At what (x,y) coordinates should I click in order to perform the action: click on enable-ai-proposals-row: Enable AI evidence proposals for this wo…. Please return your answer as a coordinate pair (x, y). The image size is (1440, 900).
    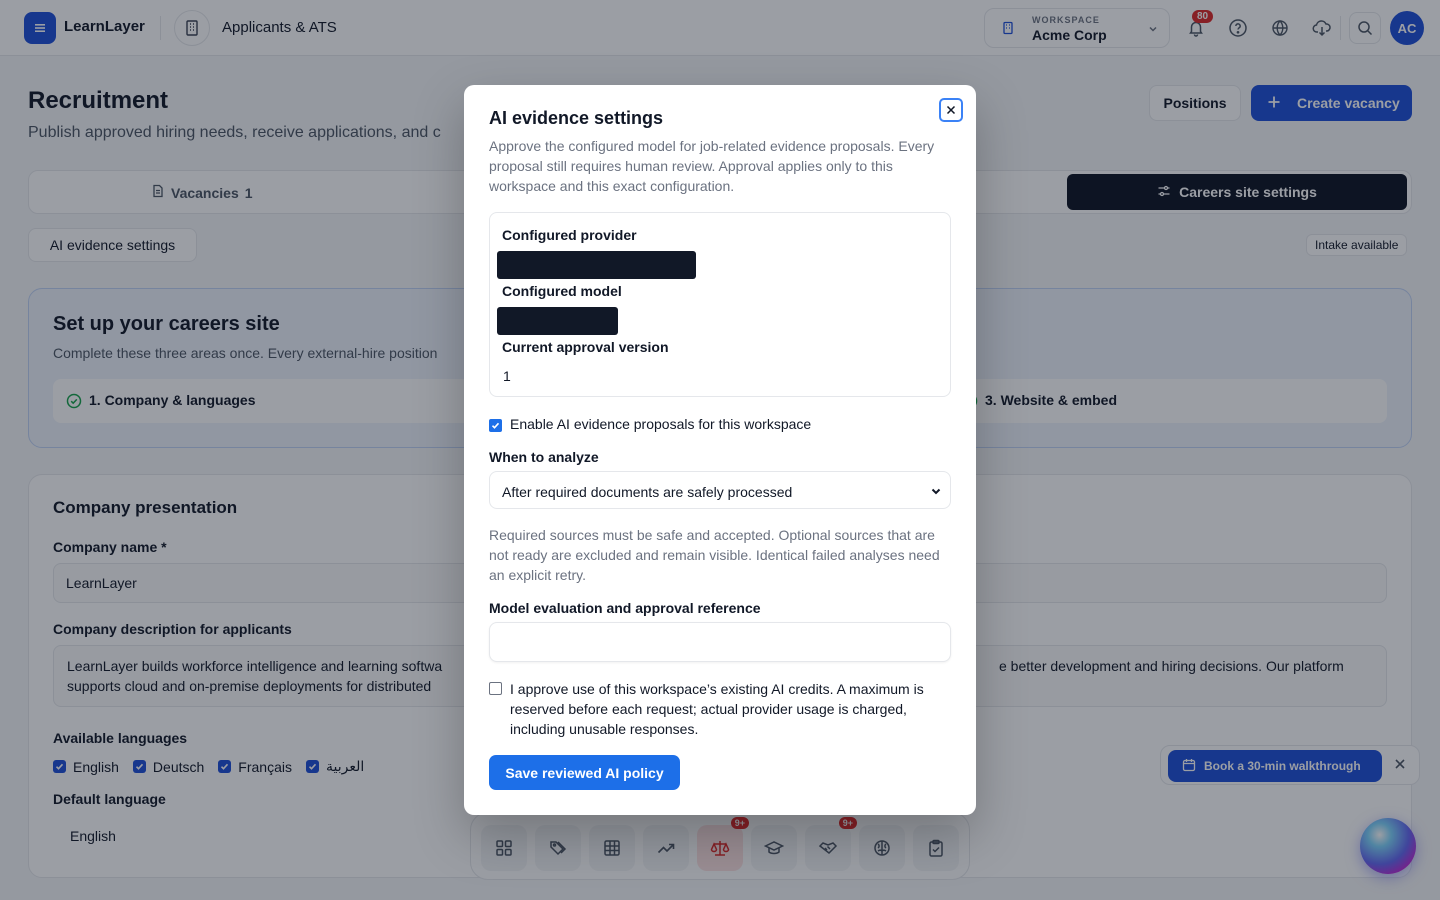
    Looking at the image, I should click on (650, 424).